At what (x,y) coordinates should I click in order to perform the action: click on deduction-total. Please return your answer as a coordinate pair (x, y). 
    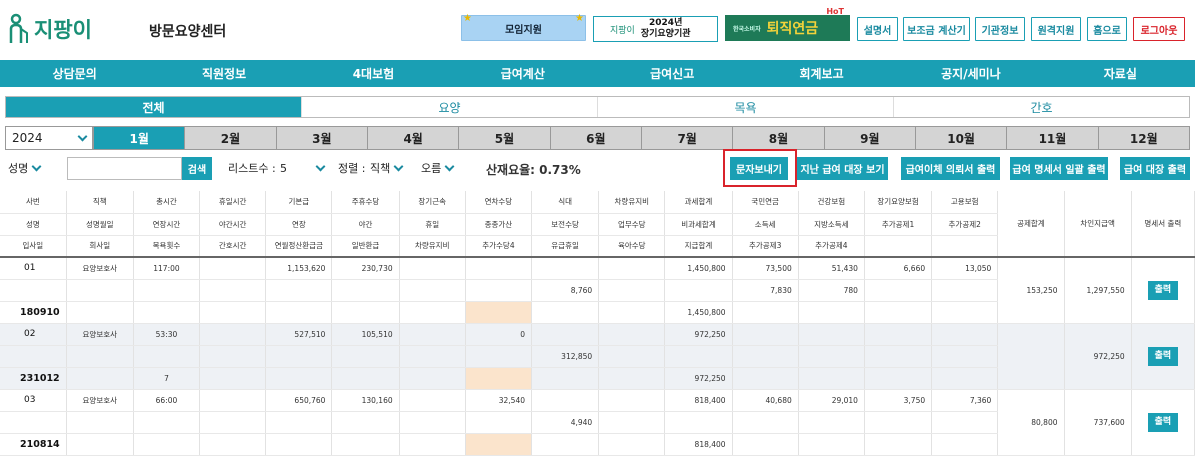
    Looking at the image, I should click on (1031, 356).